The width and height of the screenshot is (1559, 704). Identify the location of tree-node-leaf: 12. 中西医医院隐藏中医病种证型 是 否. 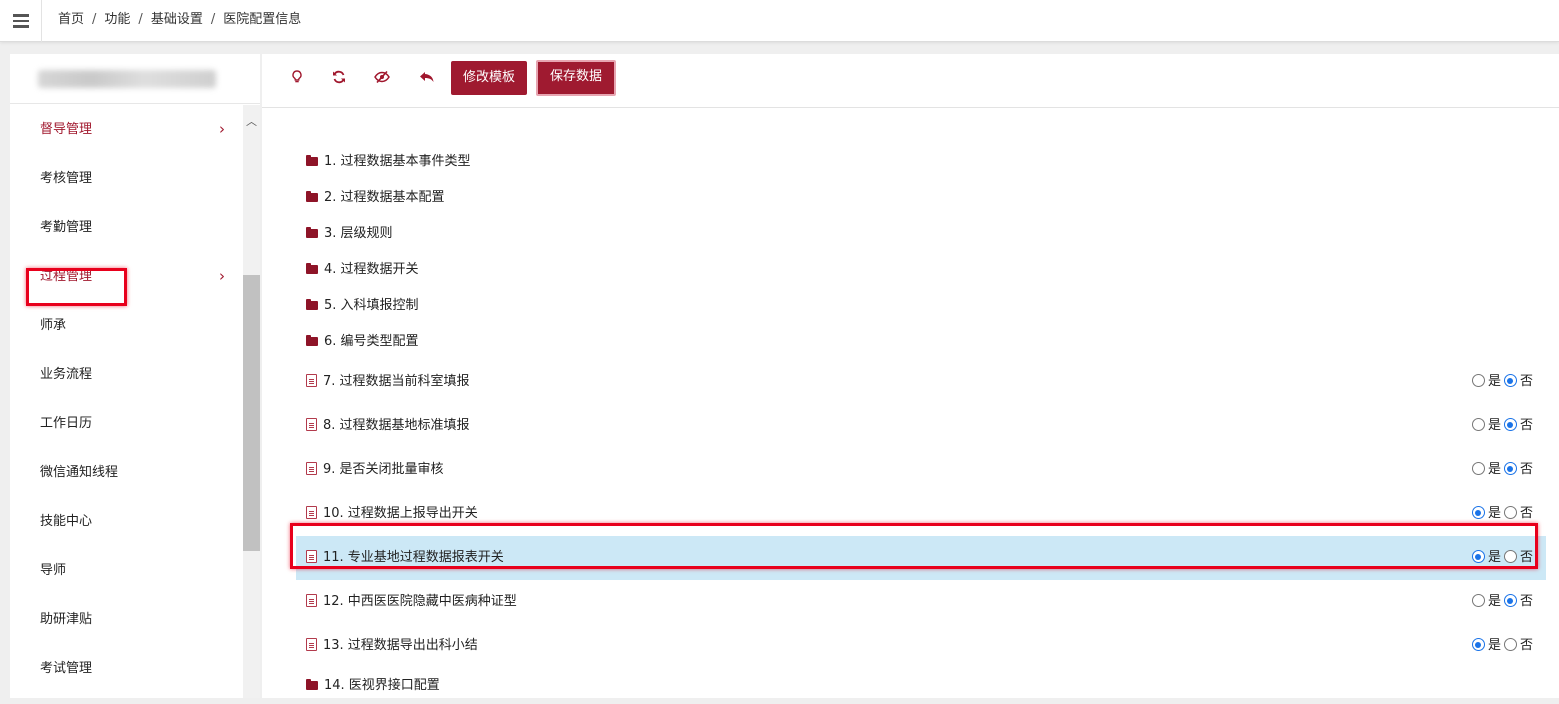
(921, 602).